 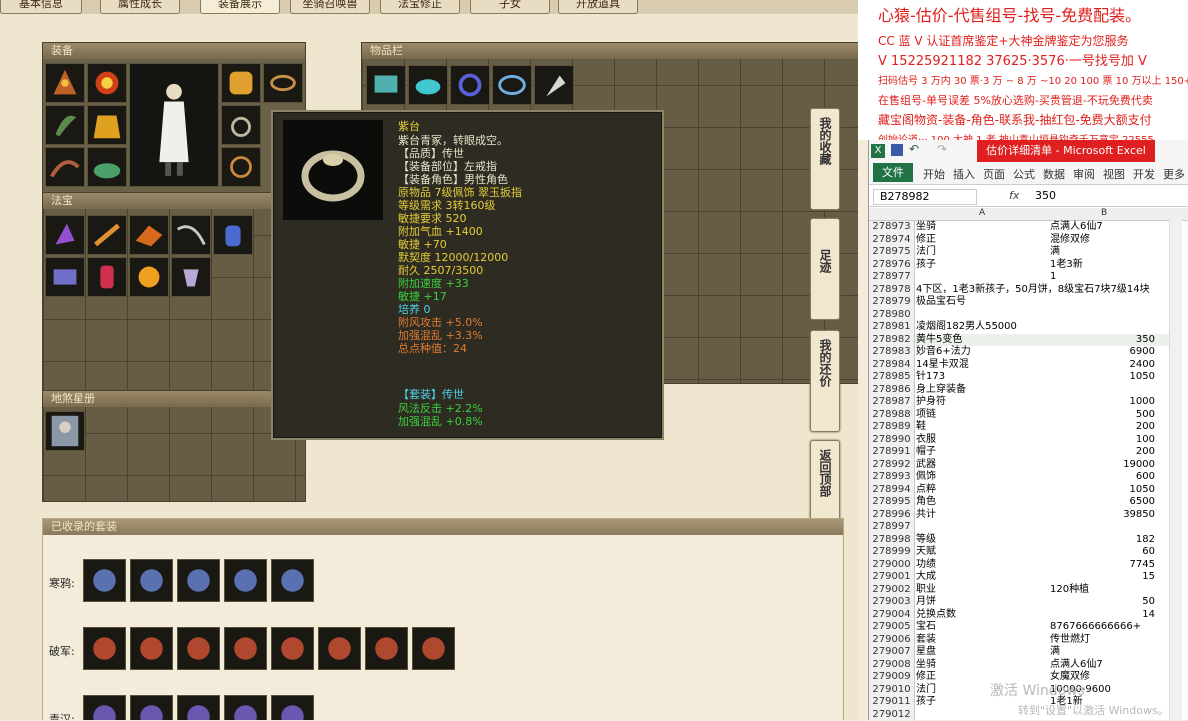 What do you see at coordinates (1148, 602) in the screenshot?
I see `cell-b: 50` at bounding box center [1148, 602].